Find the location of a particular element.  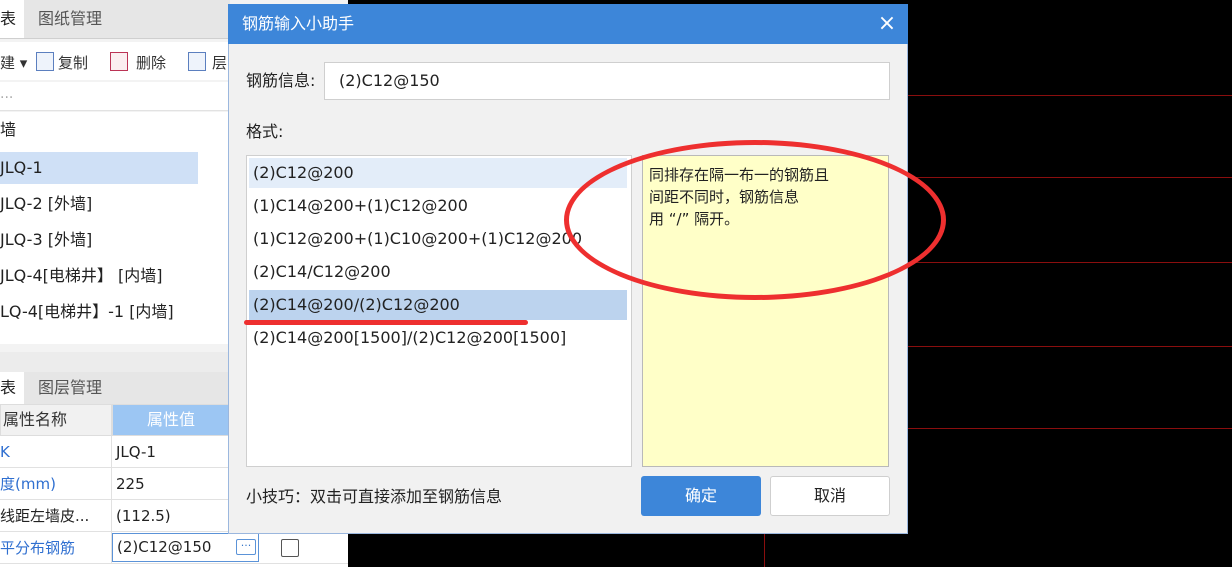

tab-drawing-manage: 图纸管理 is located at coordinates (70, 19).